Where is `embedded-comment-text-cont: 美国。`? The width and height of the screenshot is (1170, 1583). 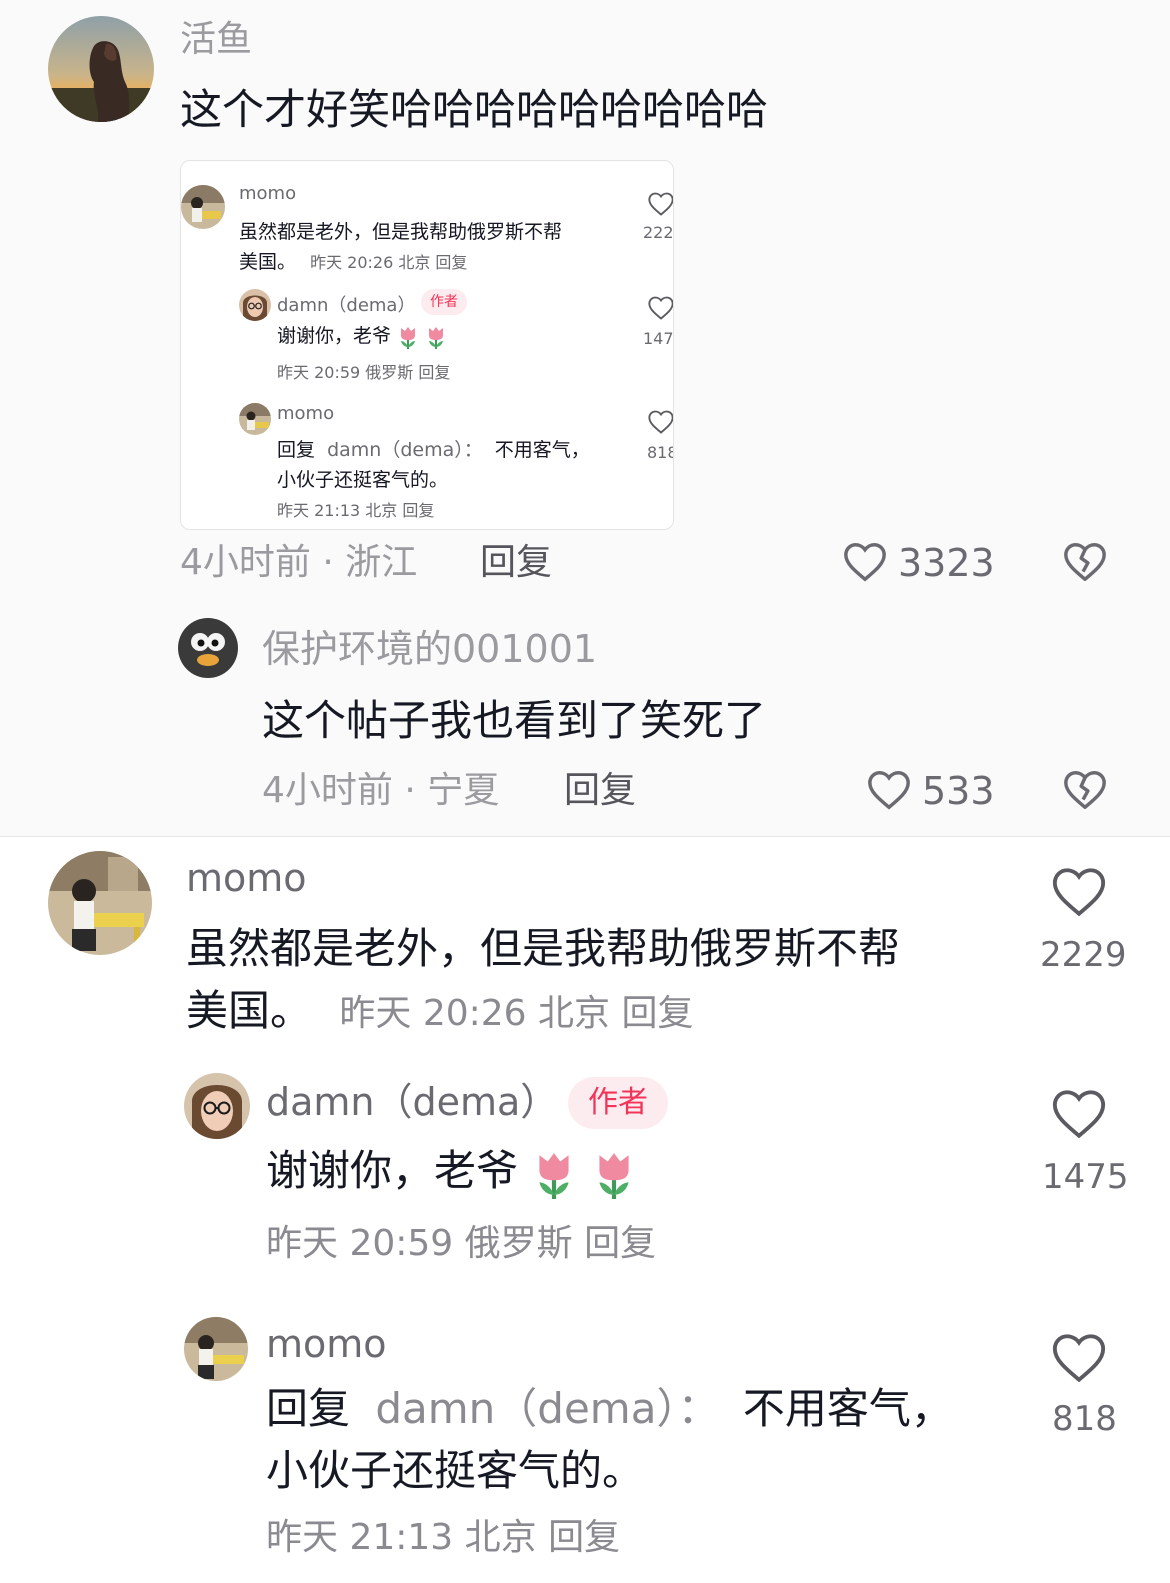
embedded-comment-text-cont: 美国。 is located at coordinates (268, 262).